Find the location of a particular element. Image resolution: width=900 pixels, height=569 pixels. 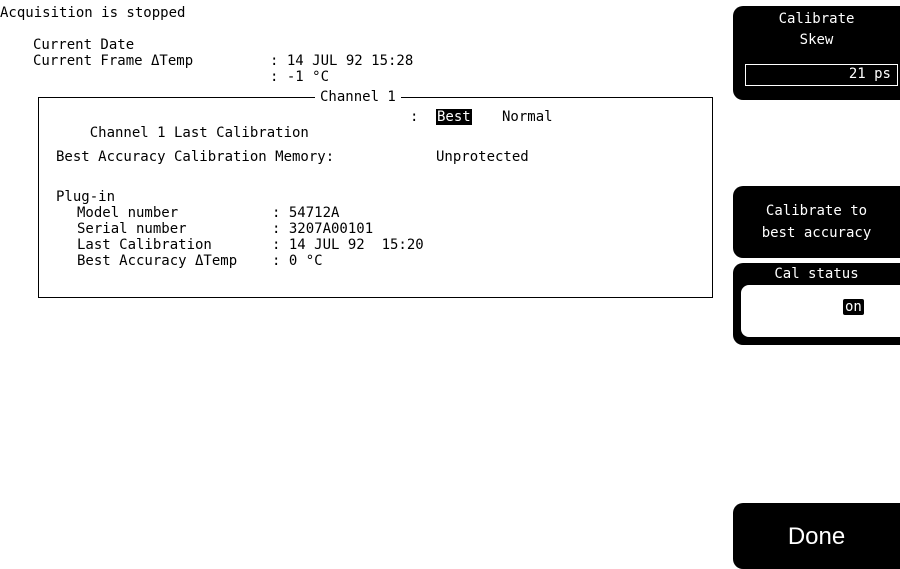

plugin-heading: Plug-in is located at coordinates (86, 197).